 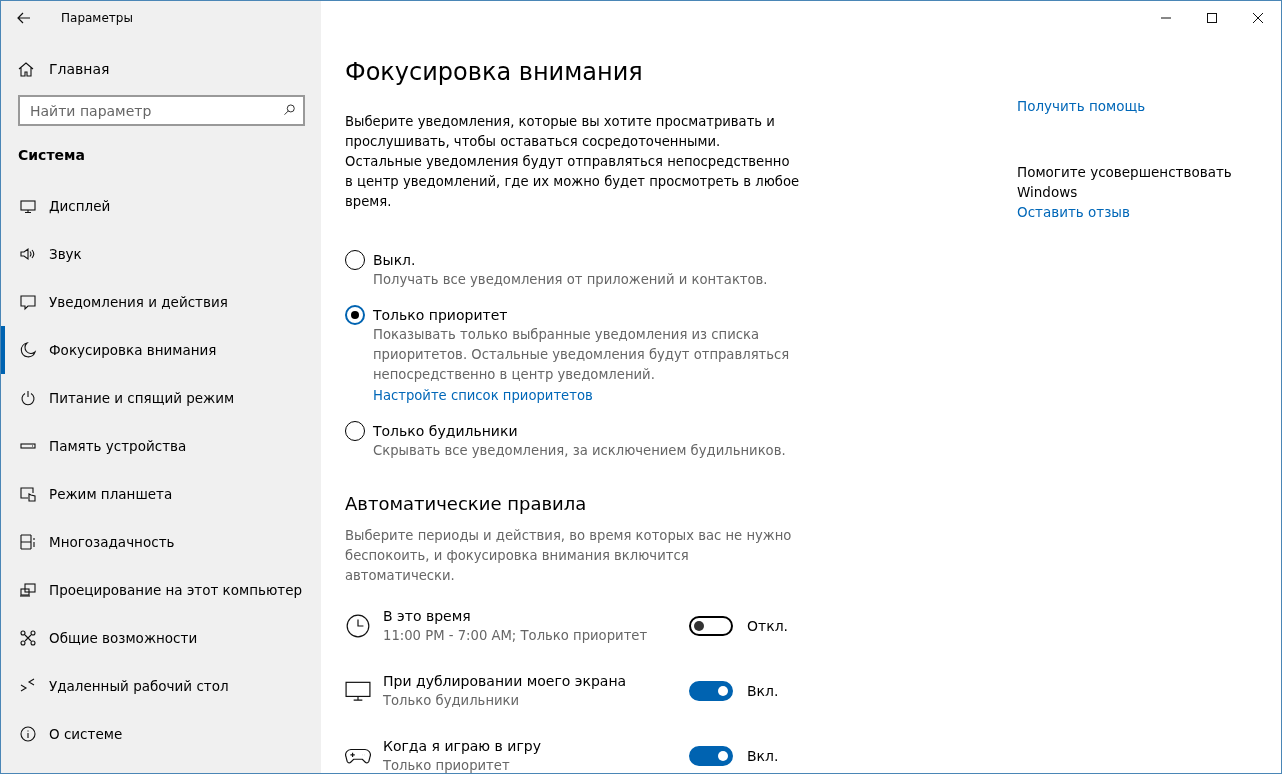 What do you see at coordinates (161, 590) in the screenshot?
I see `sidebar-item: Проецирование на этот компьютер` at bounding box center [161, 590].